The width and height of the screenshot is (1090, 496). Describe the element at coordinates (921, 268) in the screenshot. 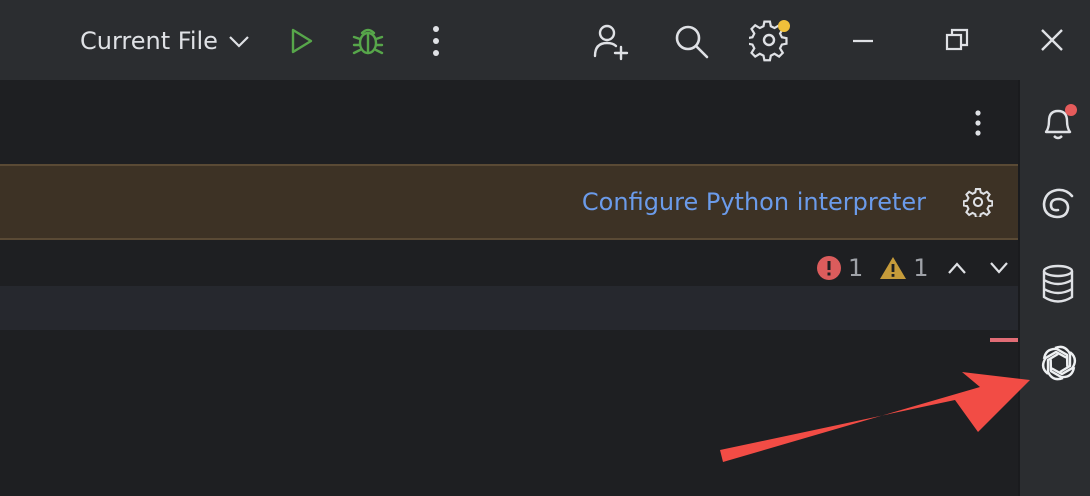

I see `warnings-count: 1` at that location.